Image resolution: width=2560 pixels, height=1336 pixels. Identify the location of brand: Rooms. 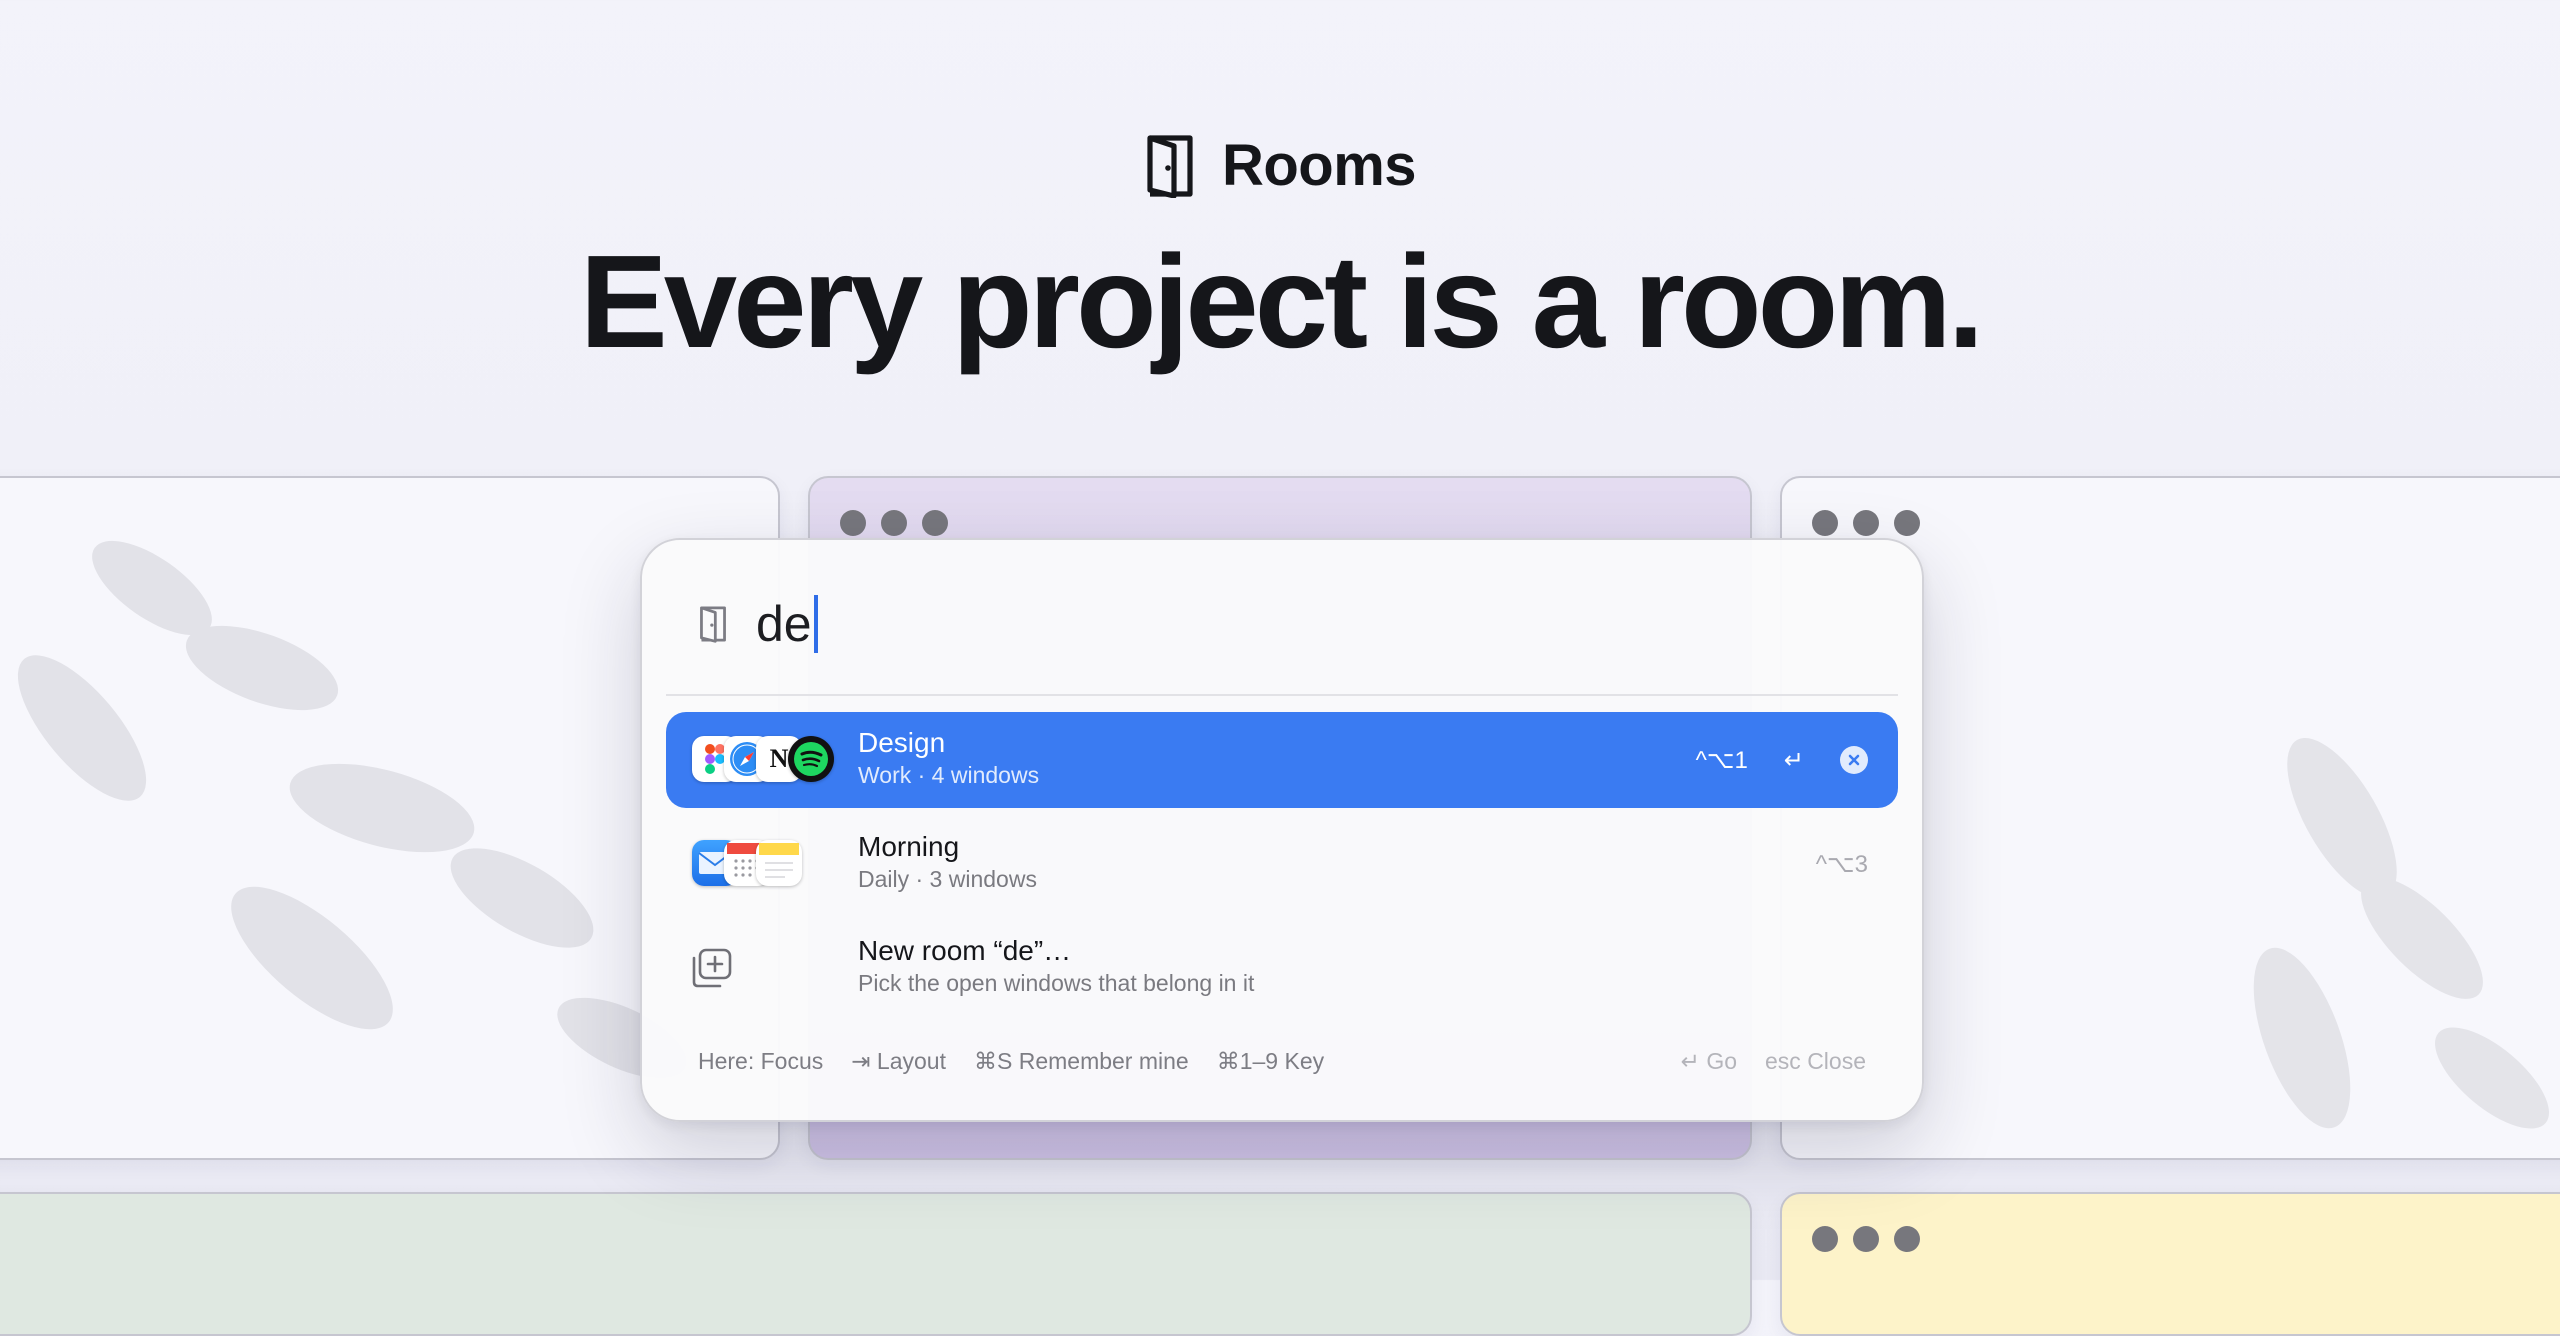
(1280, 165).